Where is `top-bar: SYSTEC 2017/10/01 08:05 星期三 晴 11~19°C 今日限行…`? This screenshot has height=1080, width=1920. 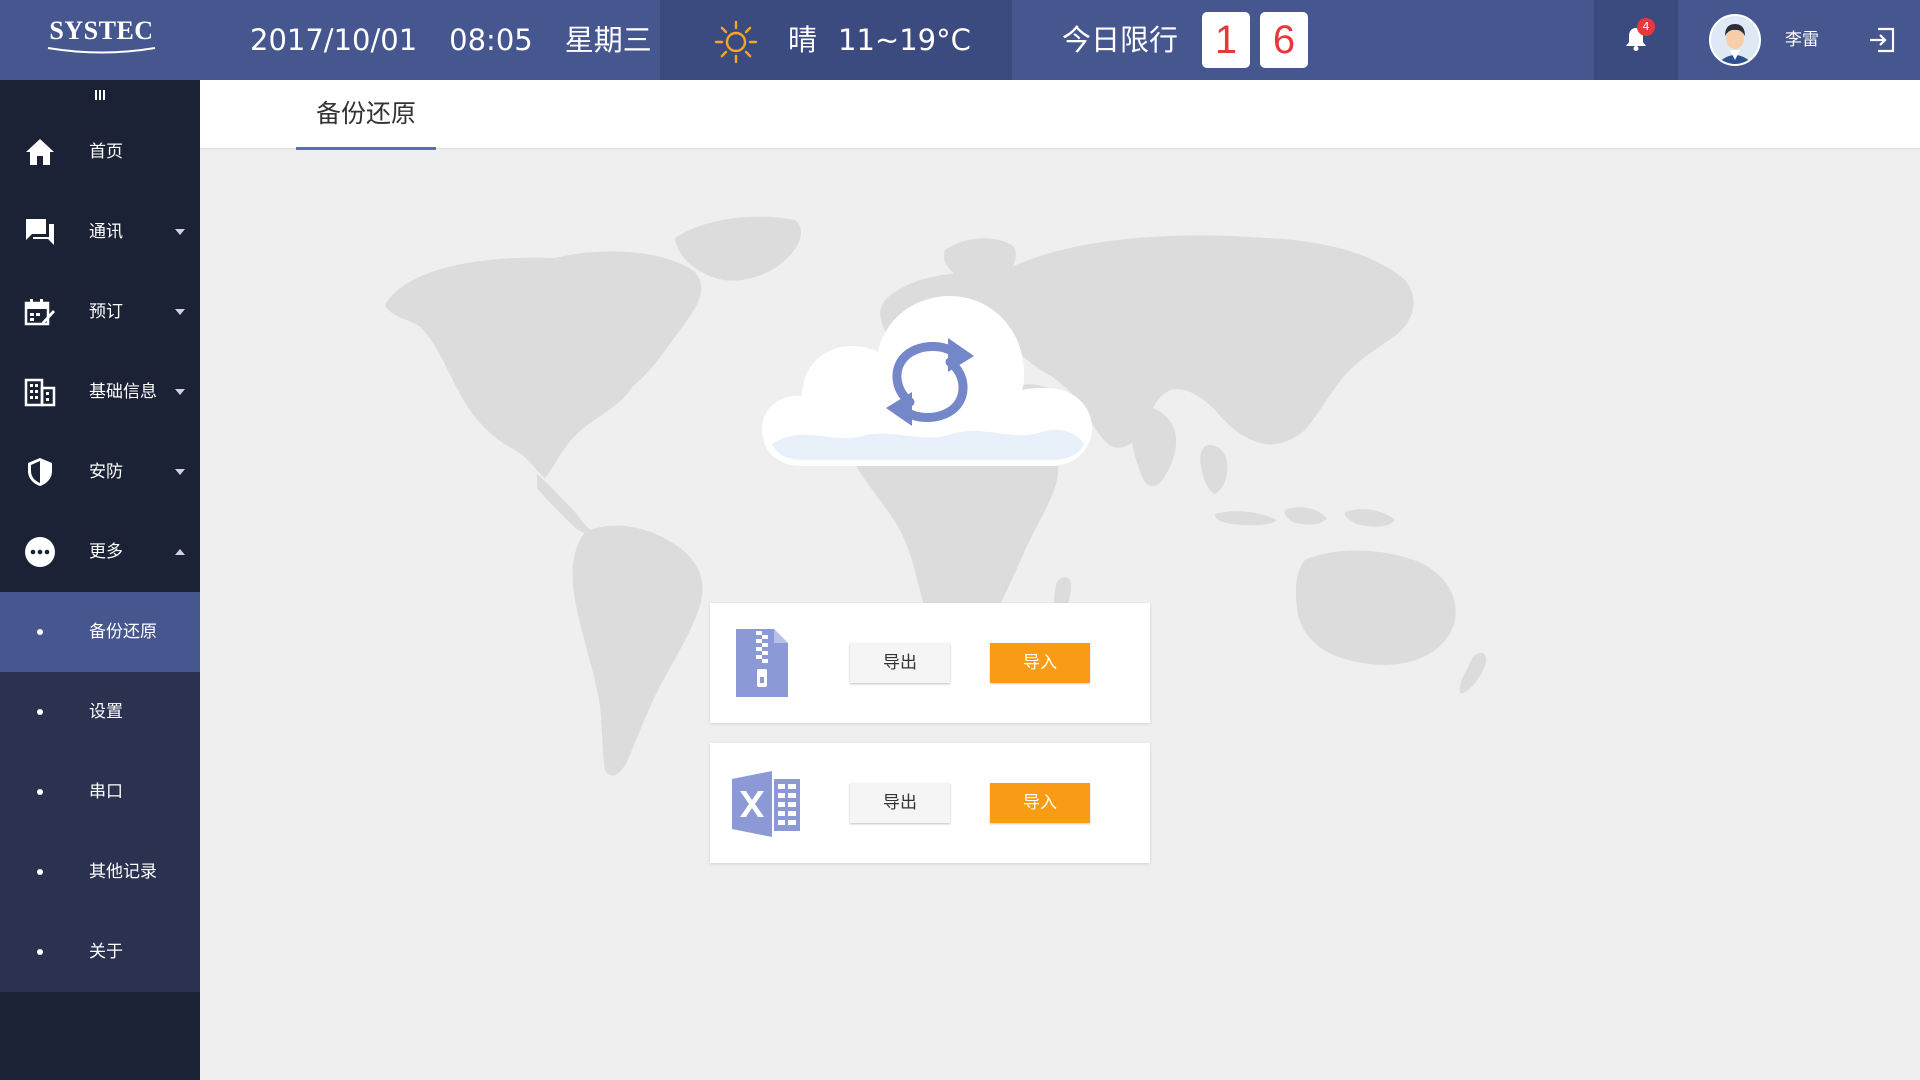 top-bar: SYSTEC 2017/10/01 08:05 星期三 晴 11~19°C 今日限行… is located at coordinates (960, 40).